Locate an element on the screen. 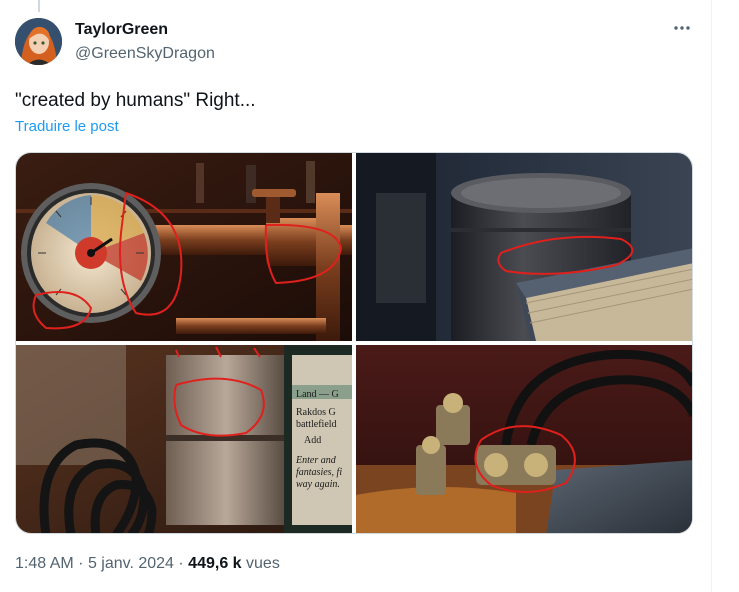 The width and height of the screenshot is (739, 592). card-line-1: battlefield is located at coordinates (316, 424).